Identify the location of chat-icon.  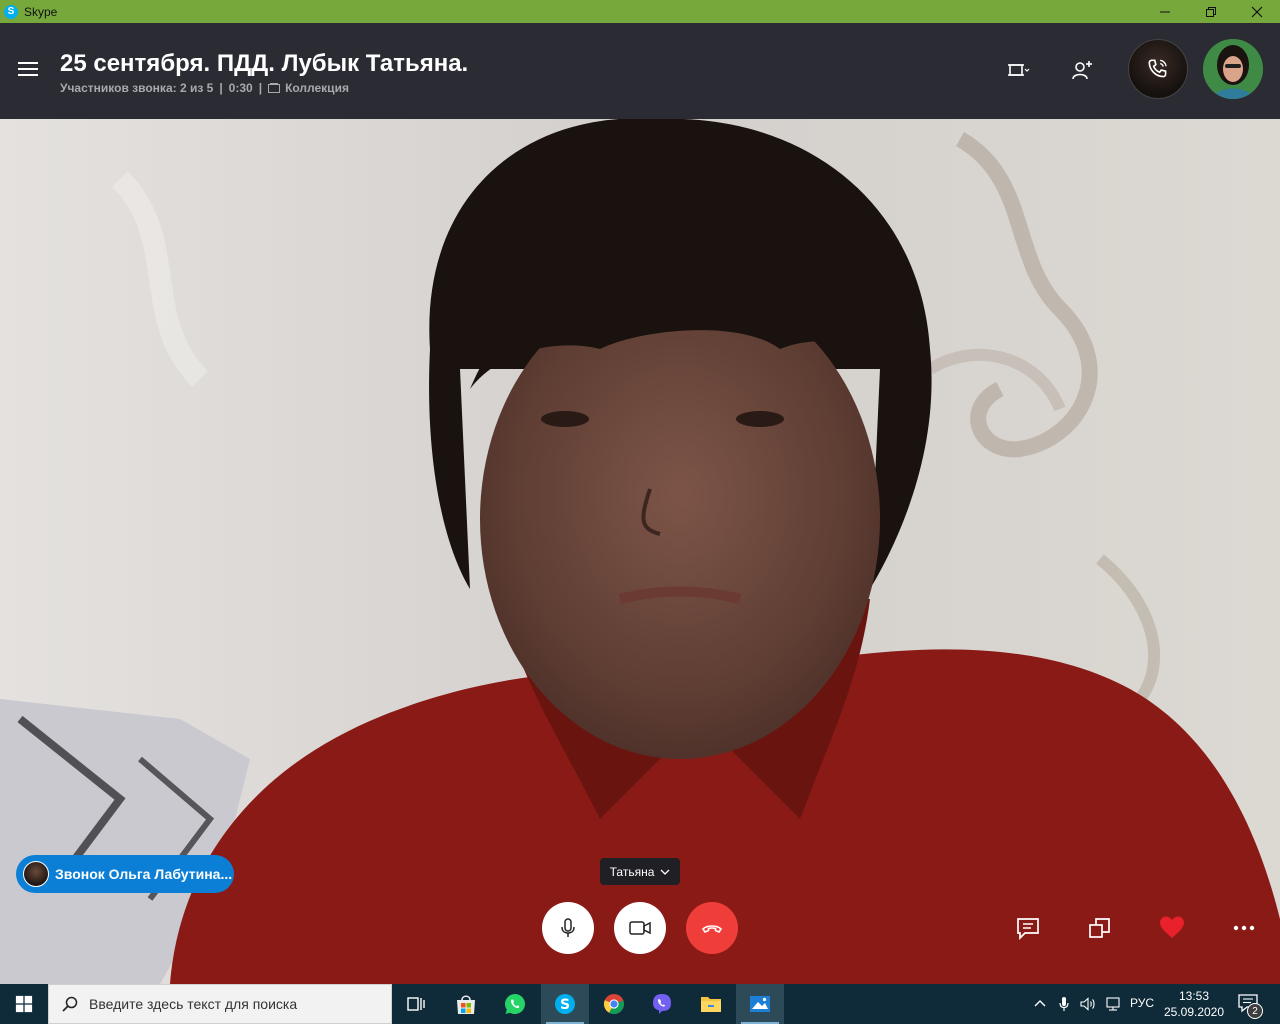
(1028, 929).